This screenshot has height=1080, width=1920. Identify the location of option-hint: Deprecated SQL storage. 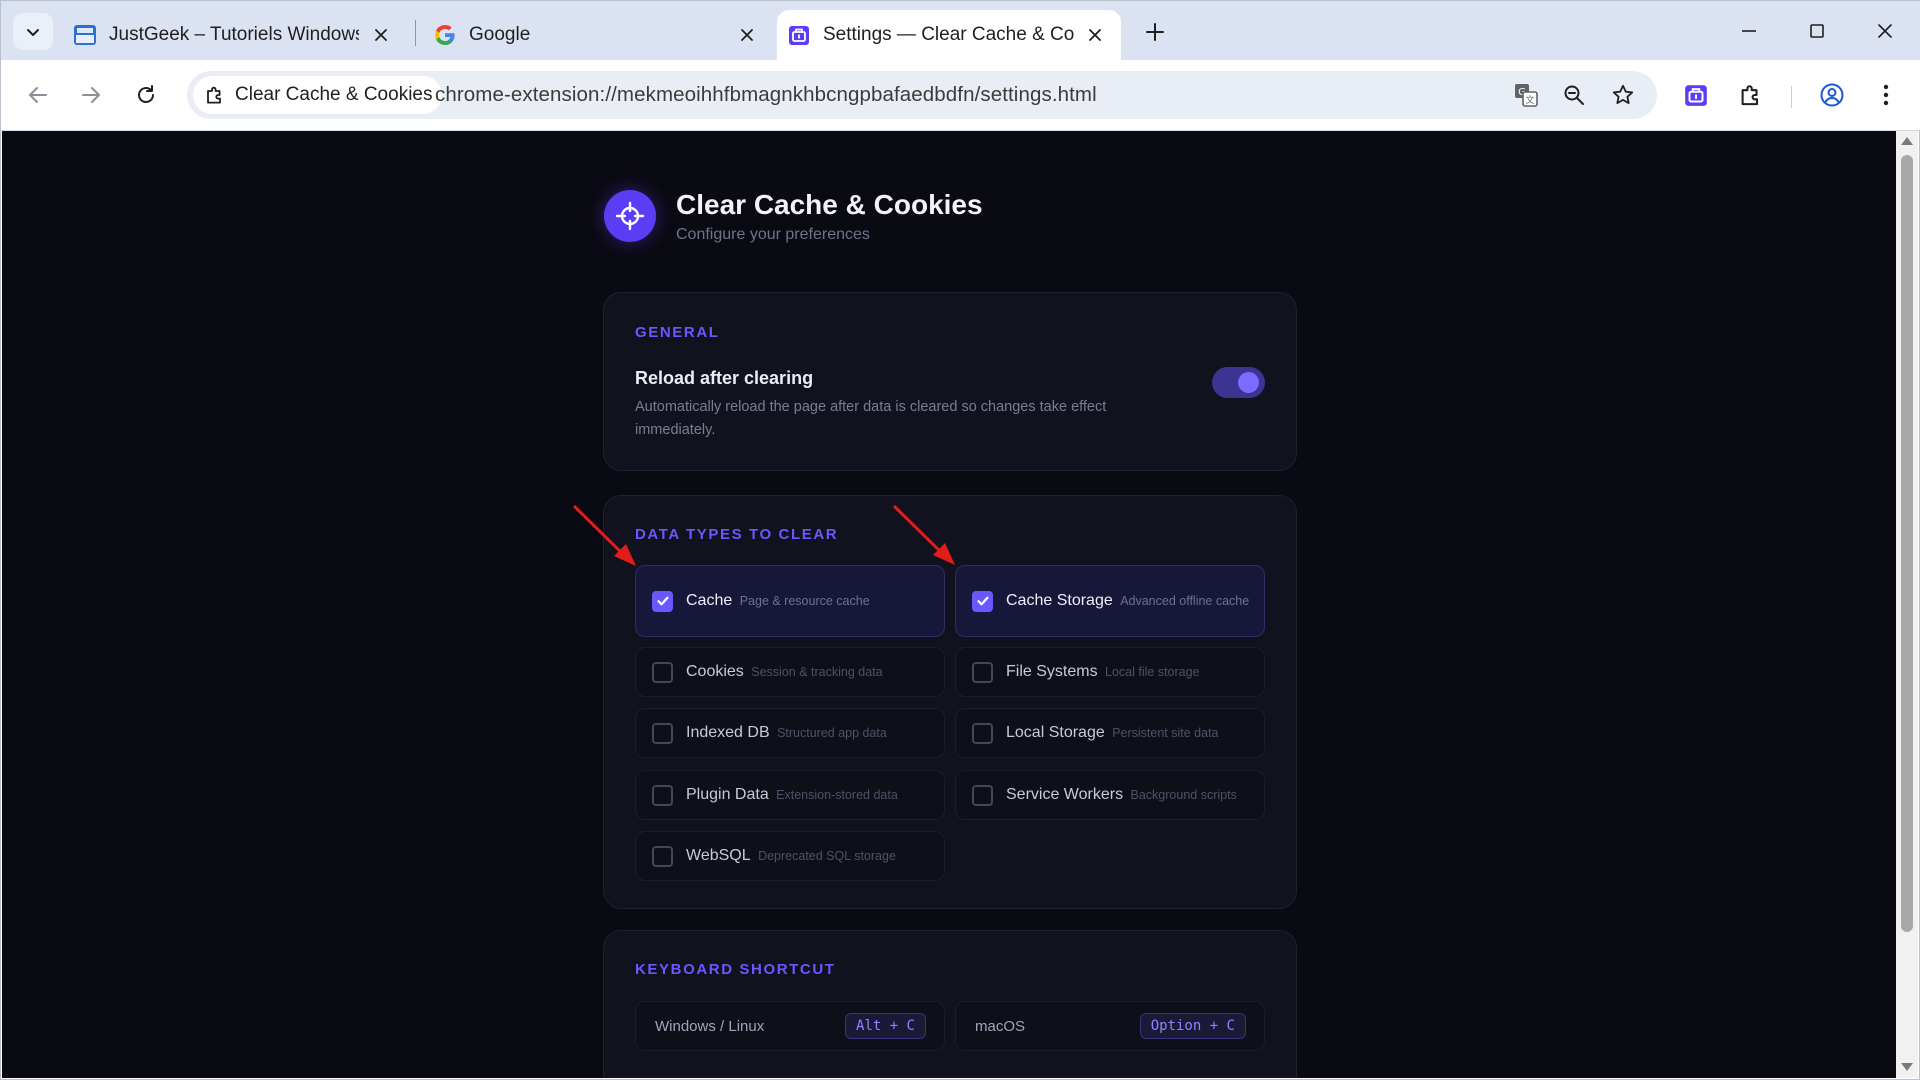
(827, 856).